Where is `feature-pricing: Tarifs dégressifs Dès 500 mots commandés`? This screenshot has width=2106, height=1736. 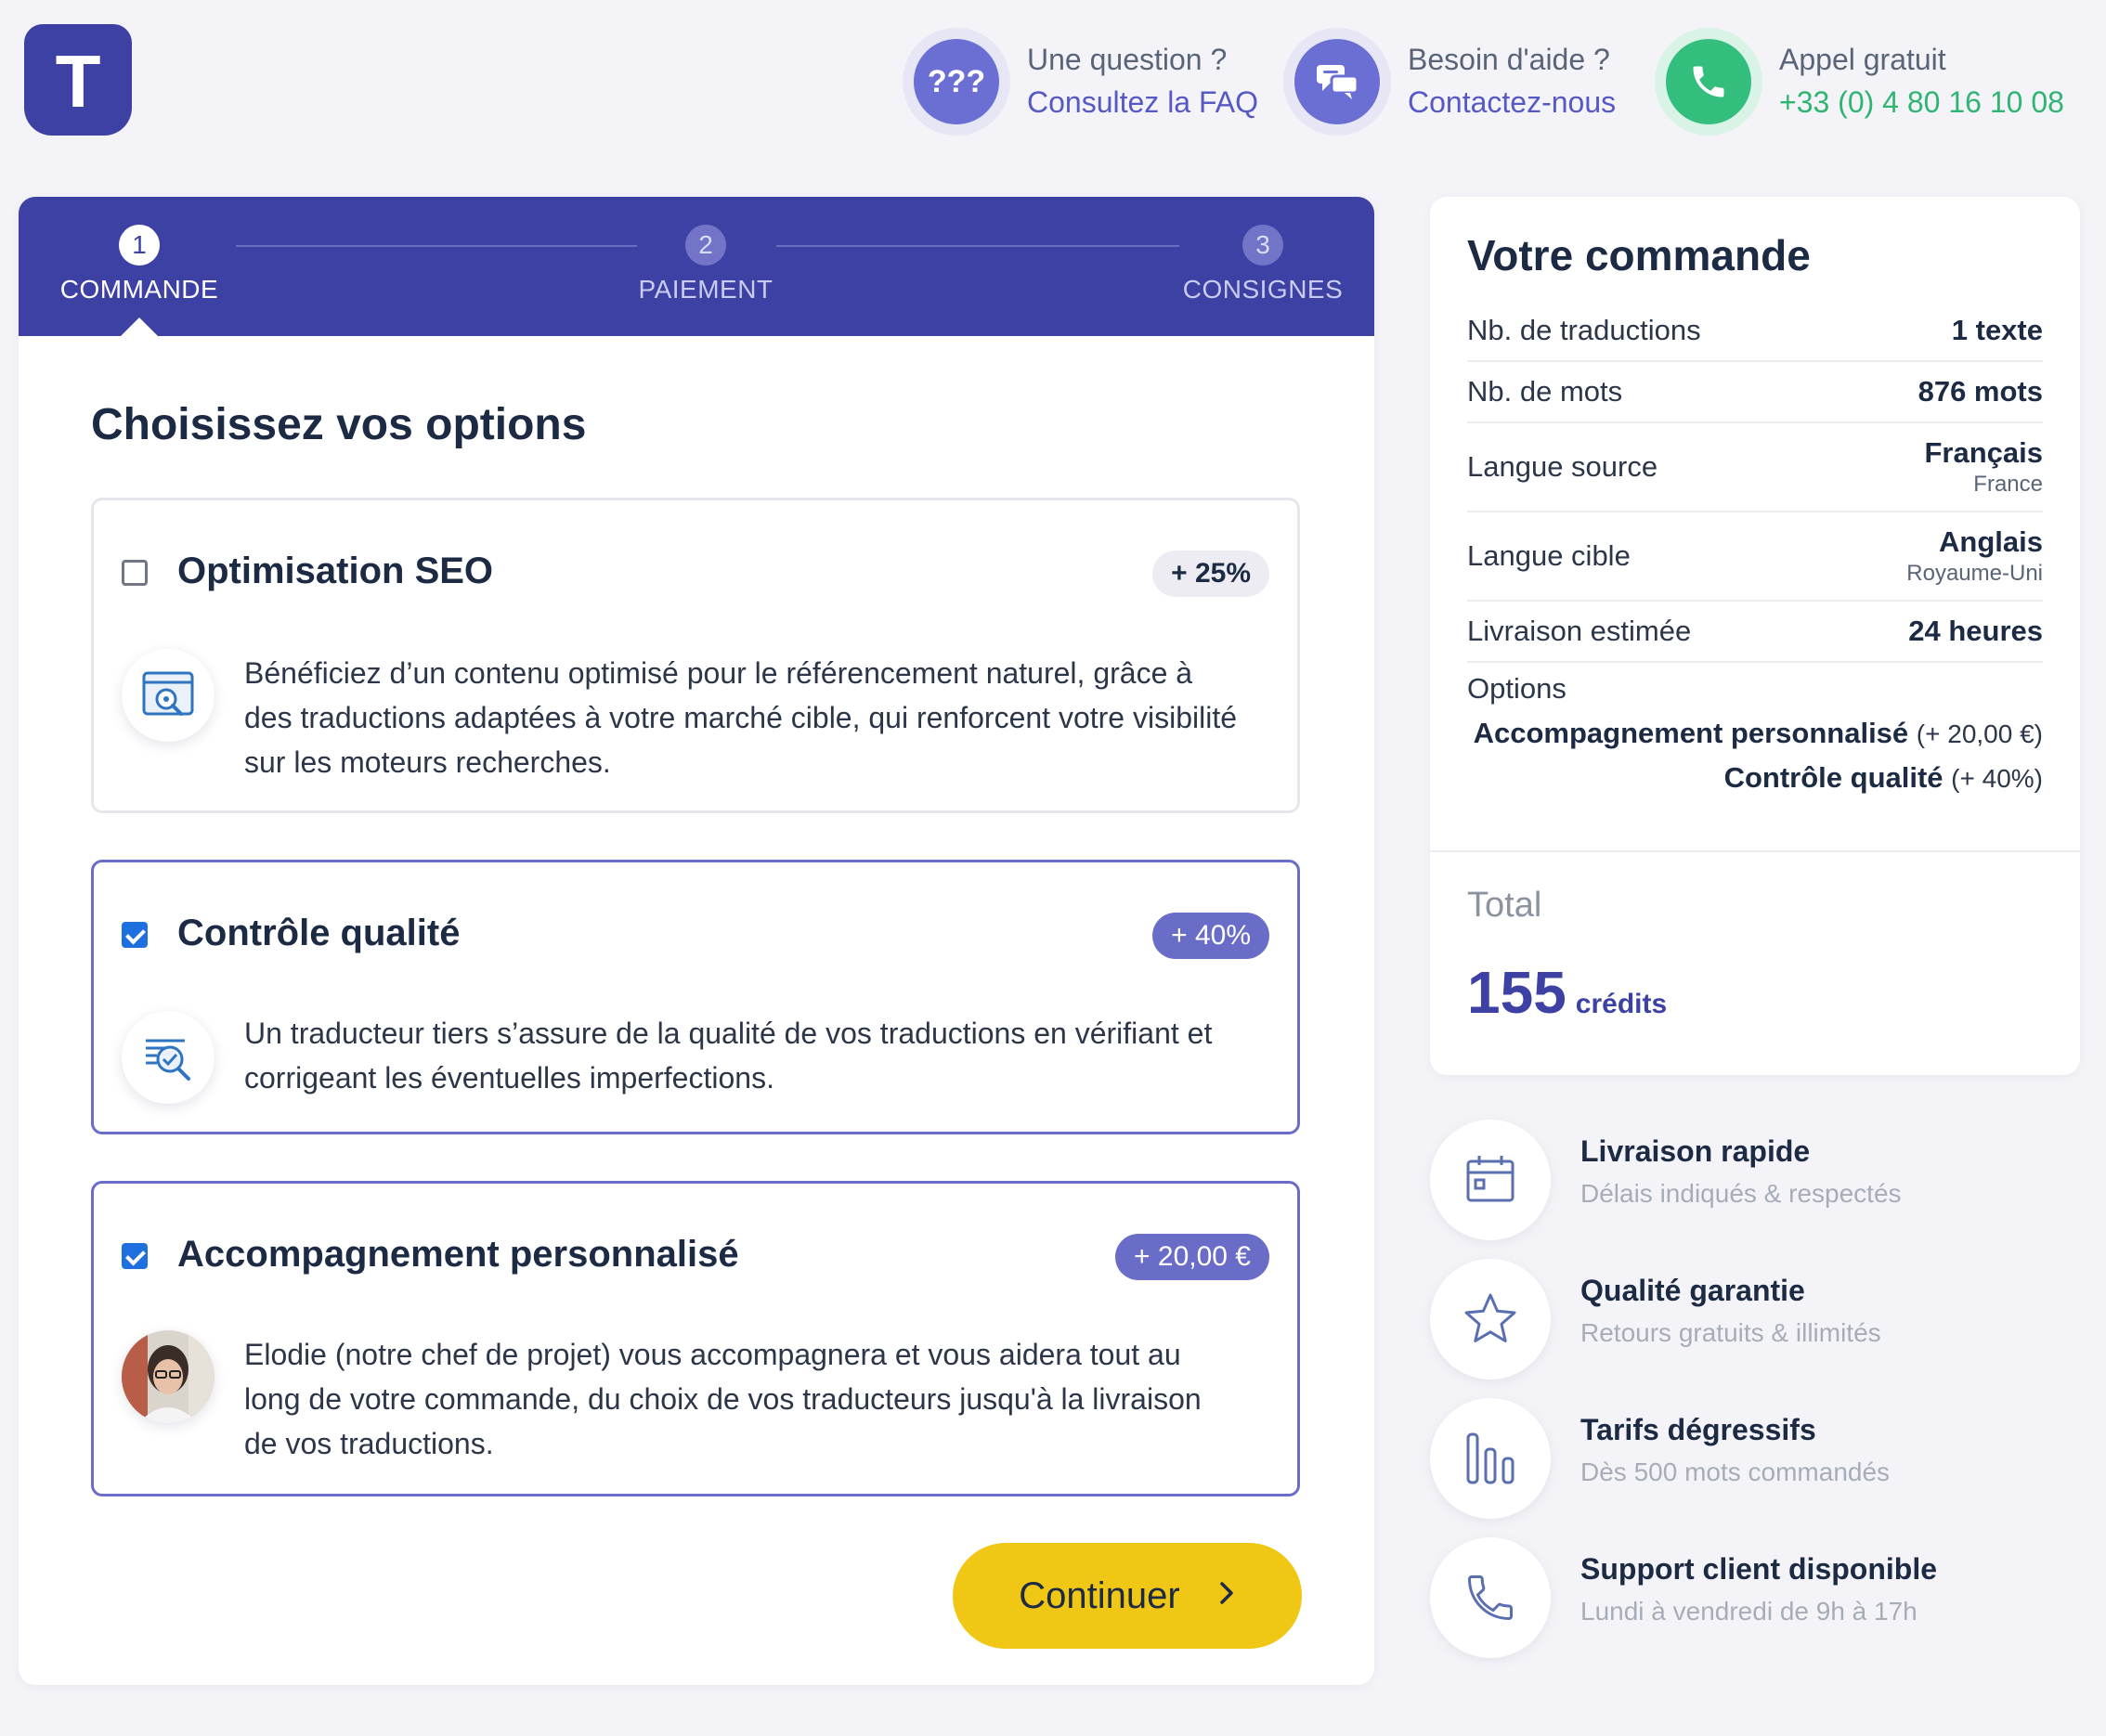 feature-pricing: Tarifs dégressifs Dès 500 mots commandés is located at coordinates (1755, 1458).